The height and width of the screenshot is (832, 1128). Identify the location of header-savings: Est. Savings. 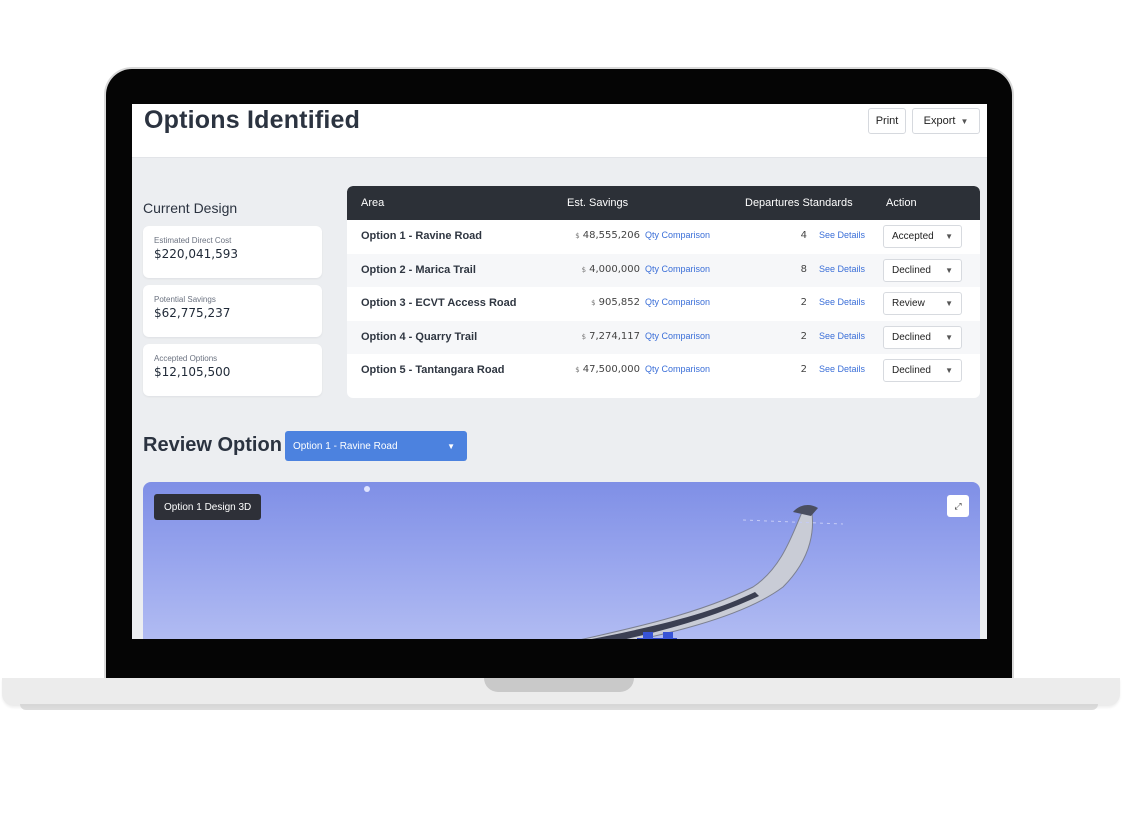
(598, 203).